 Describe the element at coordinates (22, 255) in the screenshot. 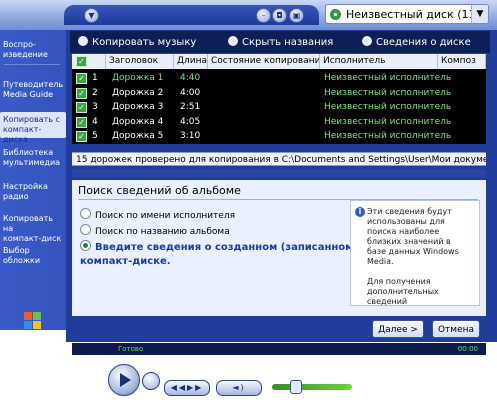

I see `sidebar-item-label: Выбор обложки` at that location.